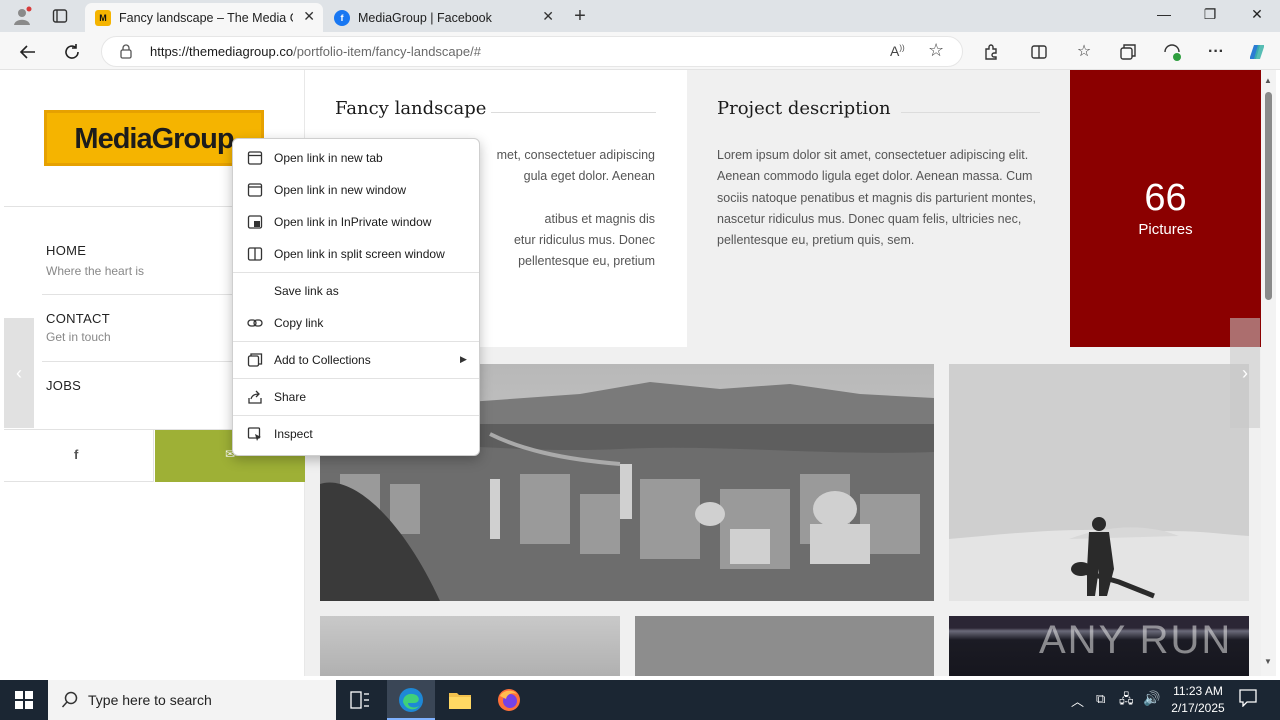  Describe the element at coordinates (356, 291) in the screenshot. I see `menu-item-save-link-as: Save link as` at that location.